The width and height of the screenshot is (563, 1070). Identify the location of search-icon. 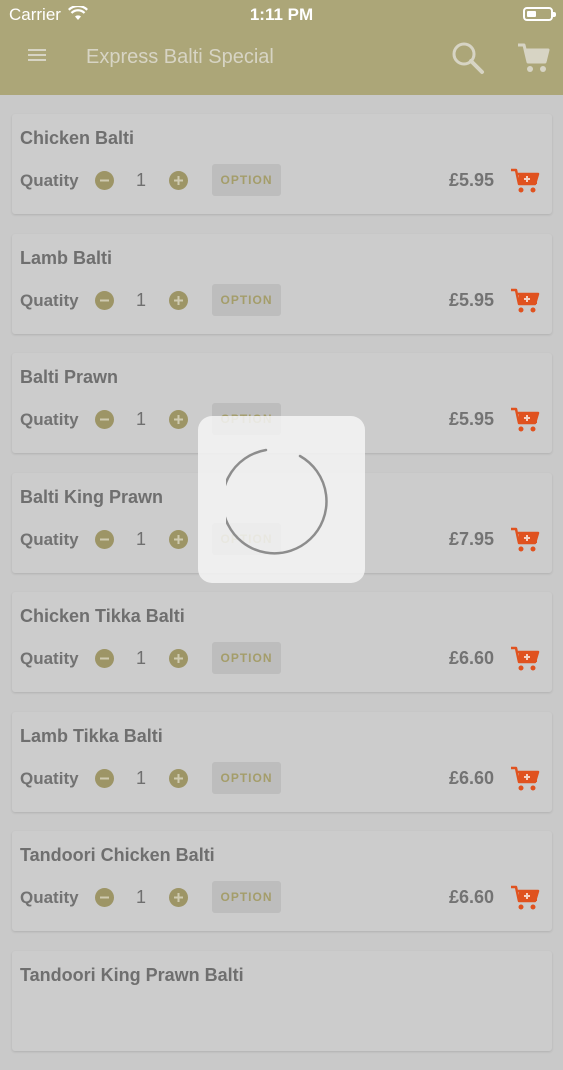
(468, 60).